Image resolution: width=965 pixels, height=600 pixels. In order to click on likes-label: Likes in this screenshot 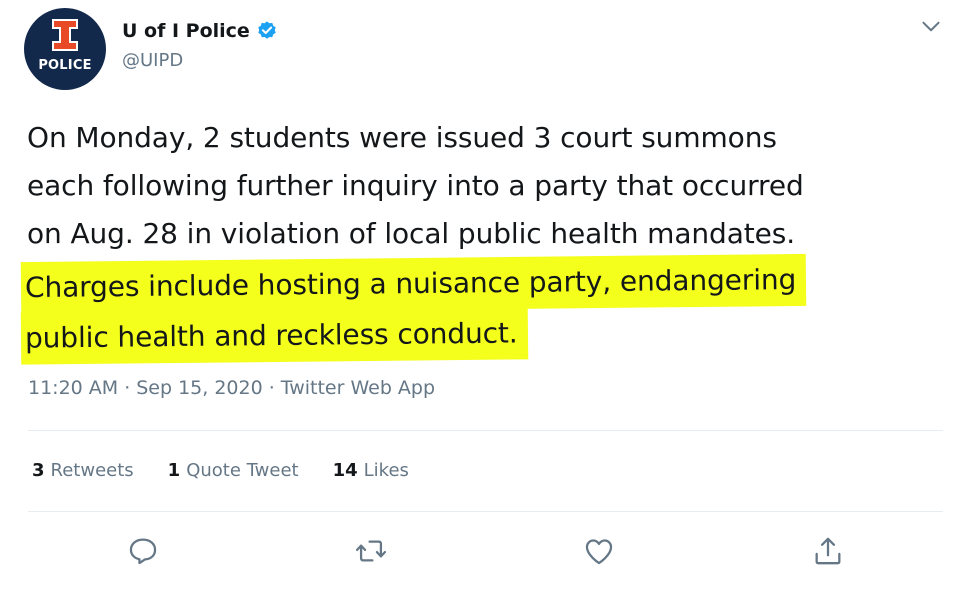, I will do `click(386, 470)`.